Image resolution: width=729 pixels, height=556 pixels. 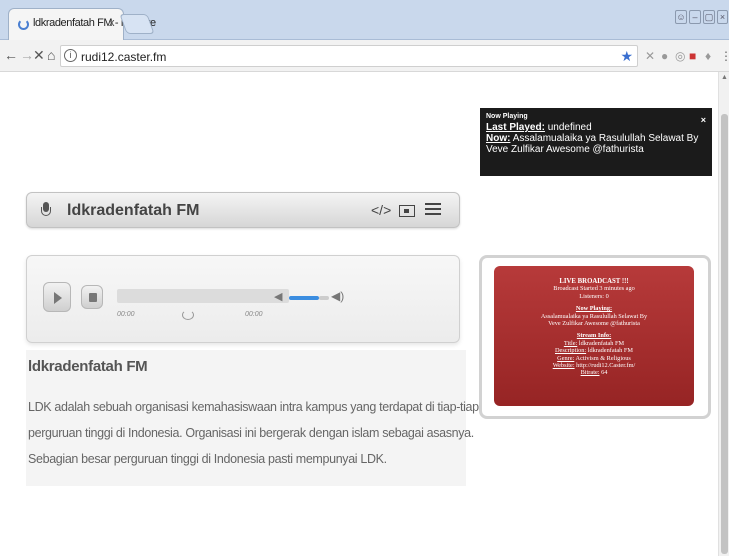 I want to click on back-arrow-icon: ←, so click(x=11, y=55).